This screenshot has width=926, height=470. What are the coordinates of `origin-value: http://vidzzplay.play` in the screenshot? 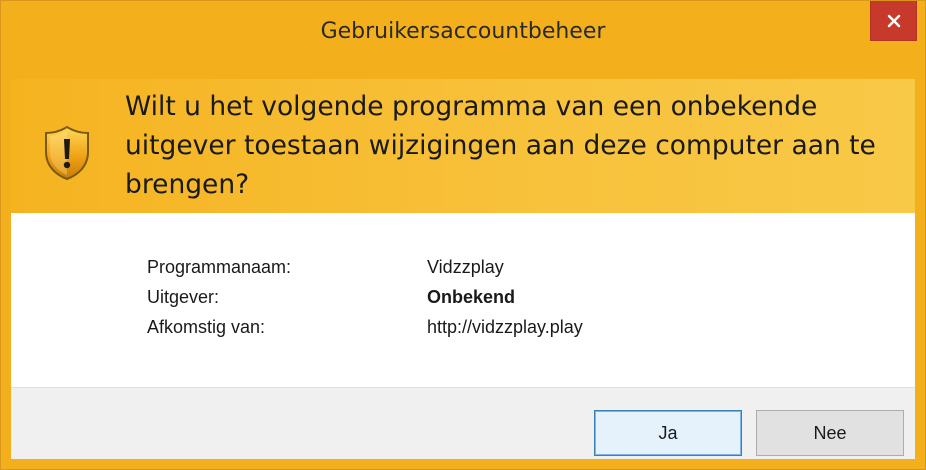 It's located at (505, 327).